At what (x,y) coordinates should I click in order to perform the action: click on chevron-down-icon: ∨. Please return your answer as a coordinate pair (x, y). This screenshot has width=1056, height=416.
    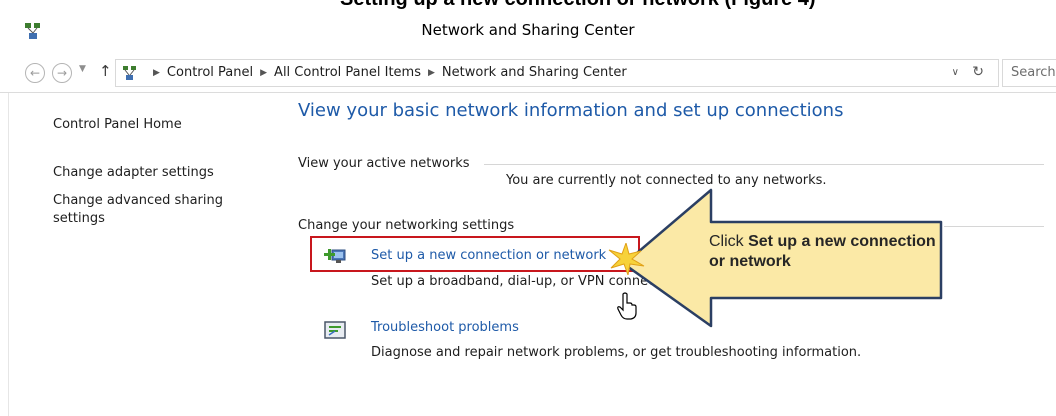
    Looking at the image, I should click on (955, 72).